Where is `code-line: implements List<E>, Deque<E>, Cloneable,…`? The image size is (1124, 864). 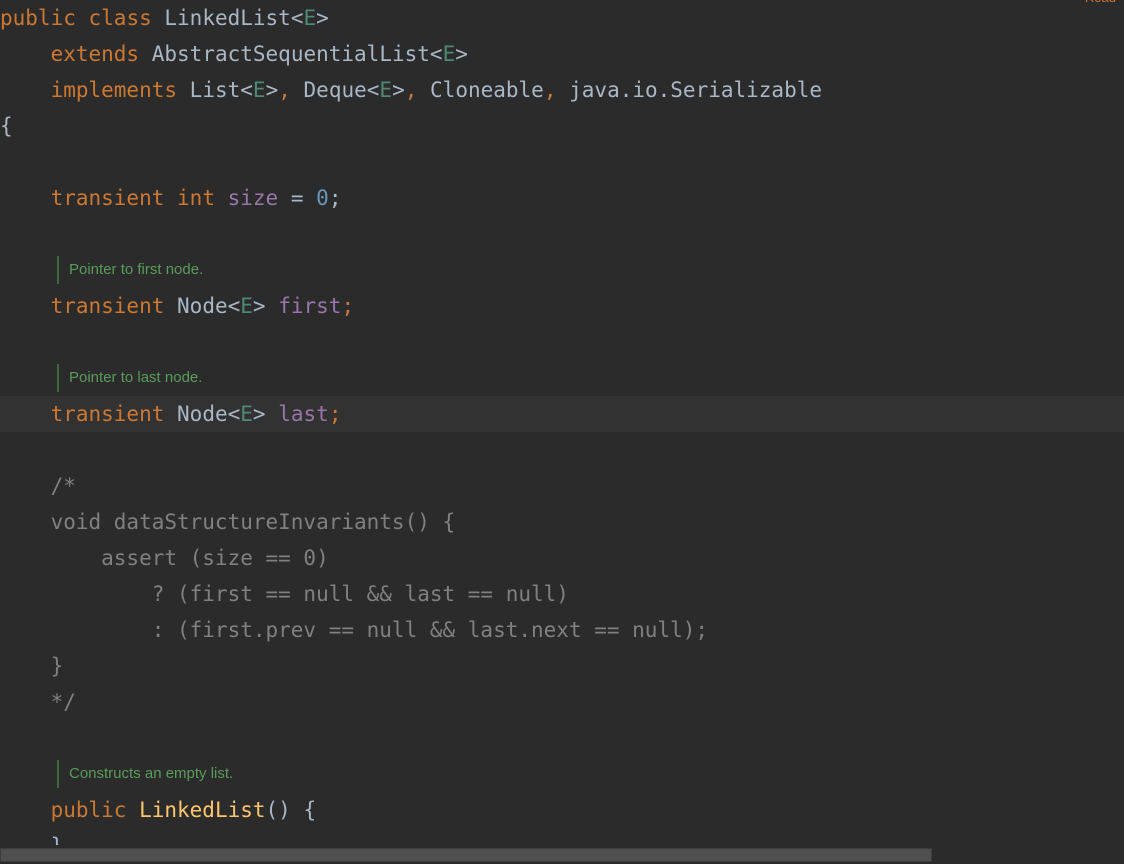
code-line: implements List<E>, Deque<E>, Cloneable,… is located at coordinates (562, 90).